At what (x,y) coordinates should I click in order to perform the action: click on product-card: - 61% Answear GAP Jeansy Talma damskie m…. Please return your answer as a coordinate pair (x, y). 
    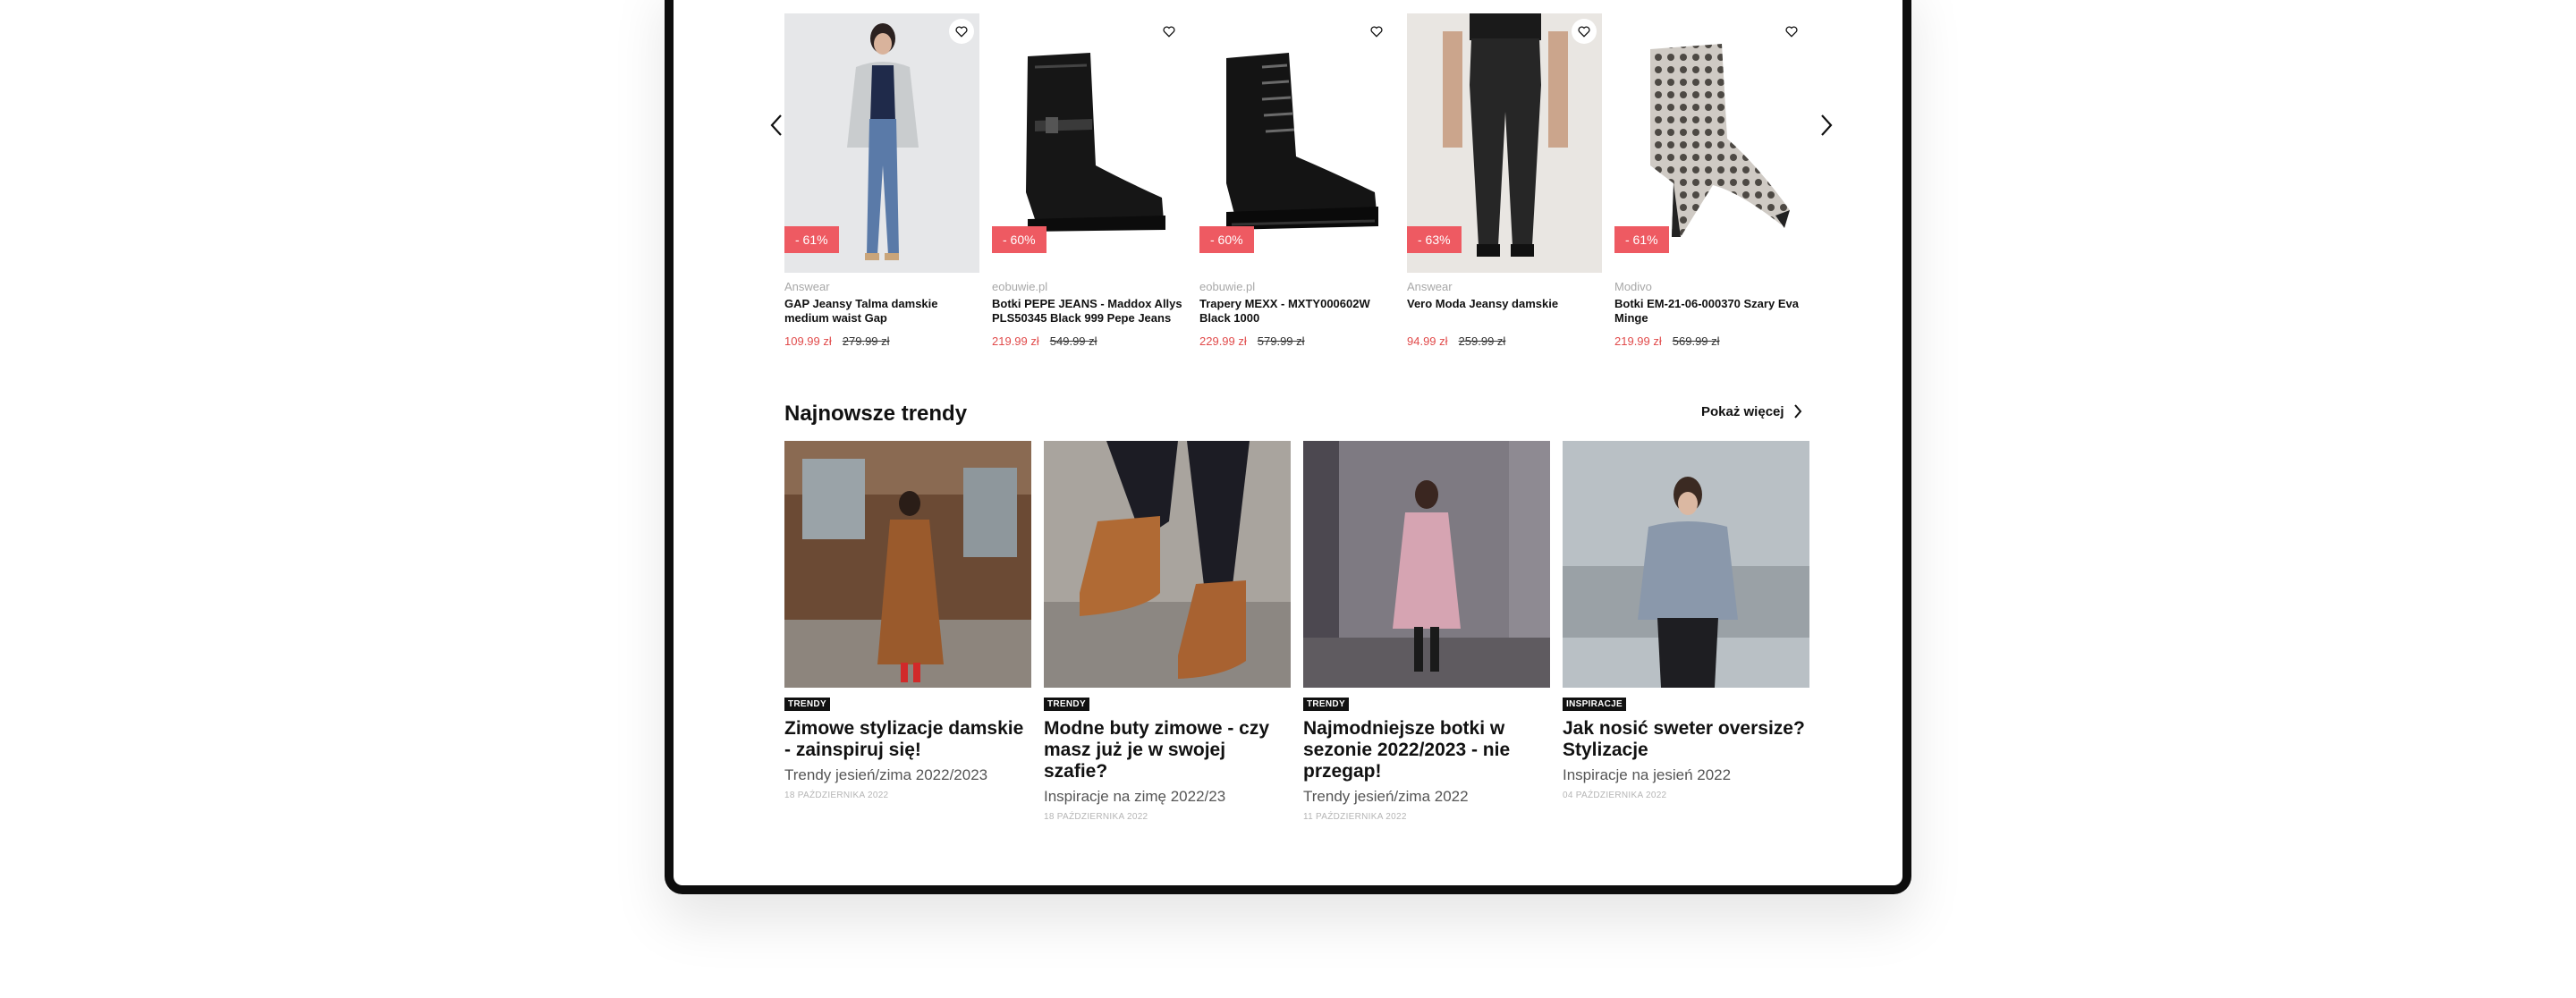
    Looking at the image, I should click on (881, 180).